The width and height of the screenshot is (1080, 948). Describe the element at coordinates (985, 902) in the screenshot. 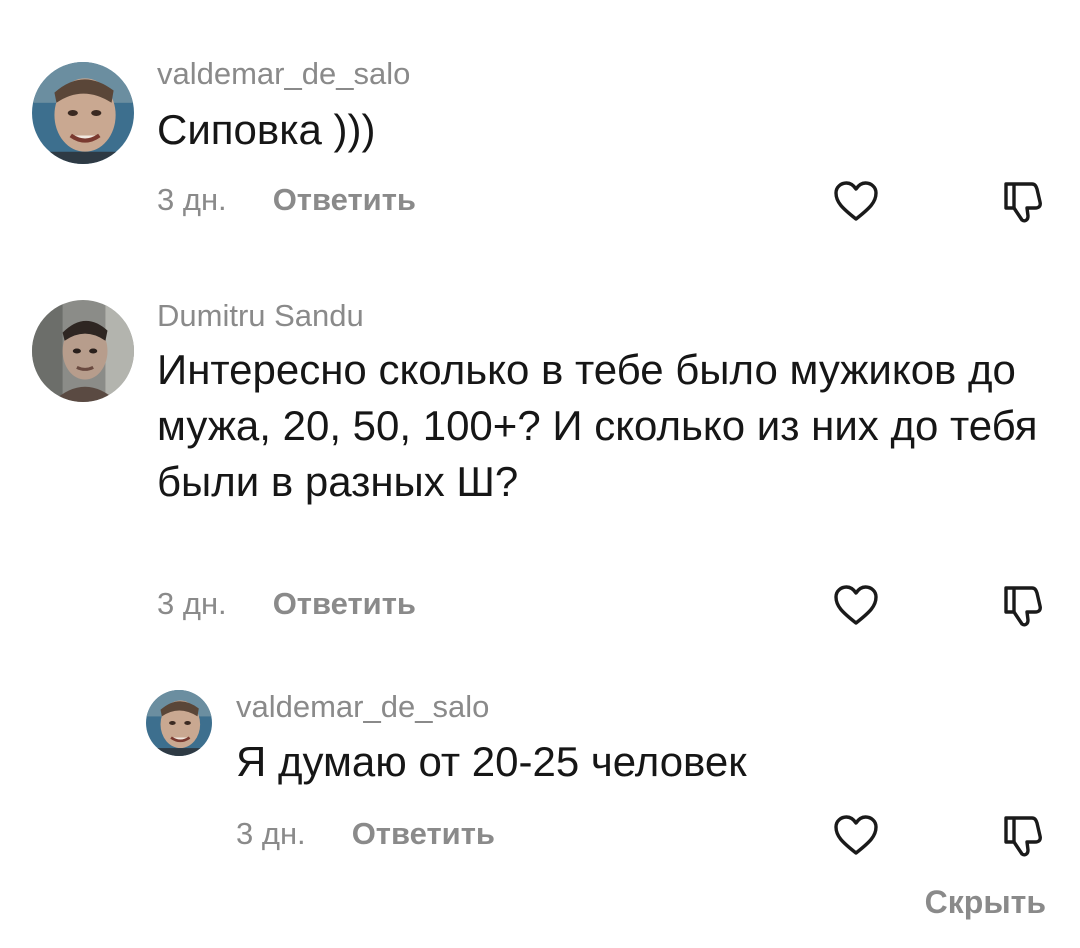

I see `hide-replies-button: Скрыть` at that location.